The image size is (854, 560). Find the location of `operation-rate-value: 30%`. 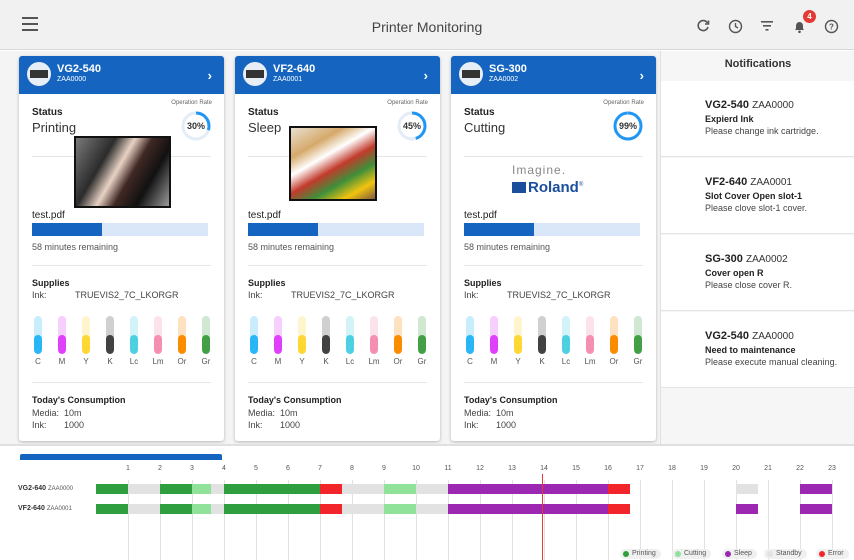

operation-rate-value: 30% is located at coordinates (195, 126).